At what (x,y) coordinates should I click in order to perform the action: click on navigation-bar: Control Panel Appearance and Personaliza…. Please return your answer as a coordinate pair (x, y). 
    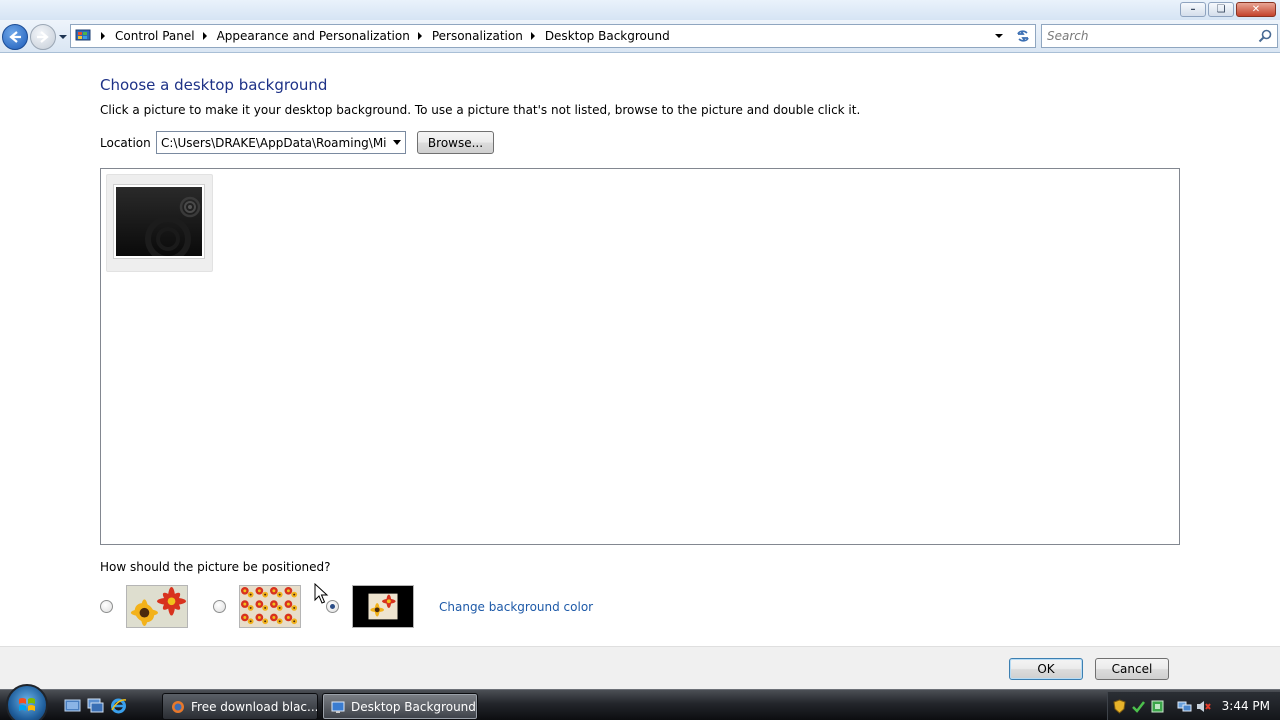
    Looking at the image, I should click on (640, 36).